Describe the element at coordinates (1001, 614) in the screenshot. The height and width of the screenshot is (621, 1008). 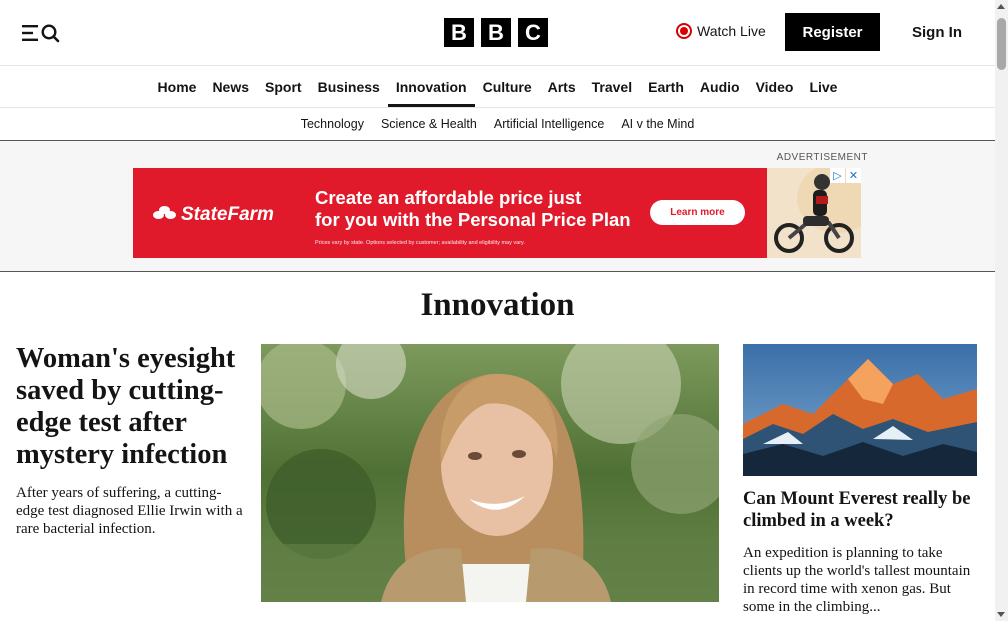
I see `scroll-down-arrow-icon` at that location.